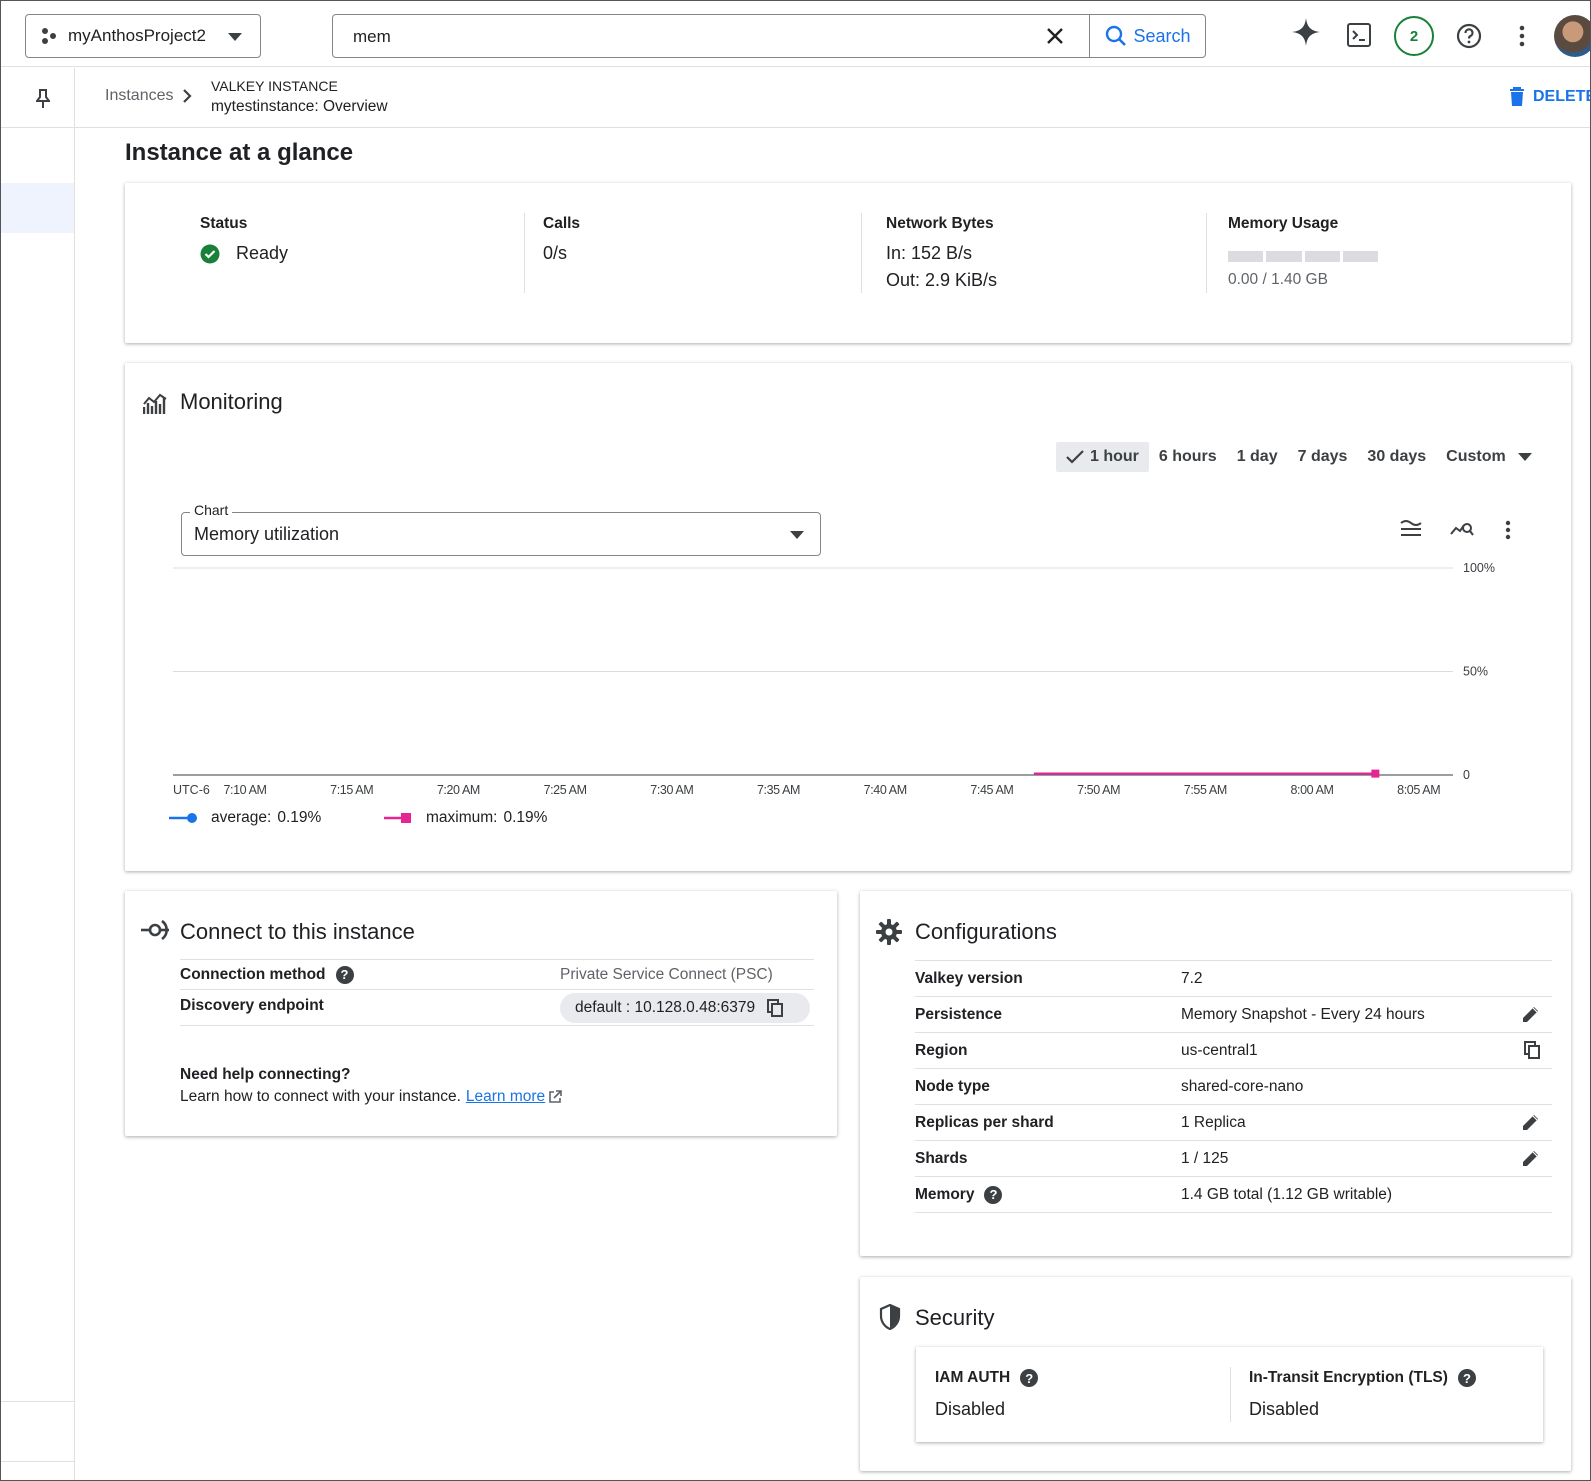  I want to click on search-input: mem, so click(372, 37).